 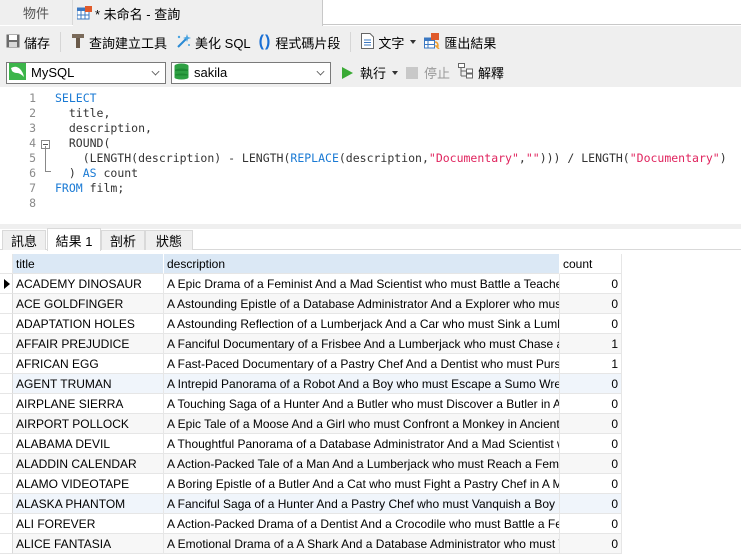 I want to click on tab-objects: 物件, so click(x=36, y=12).